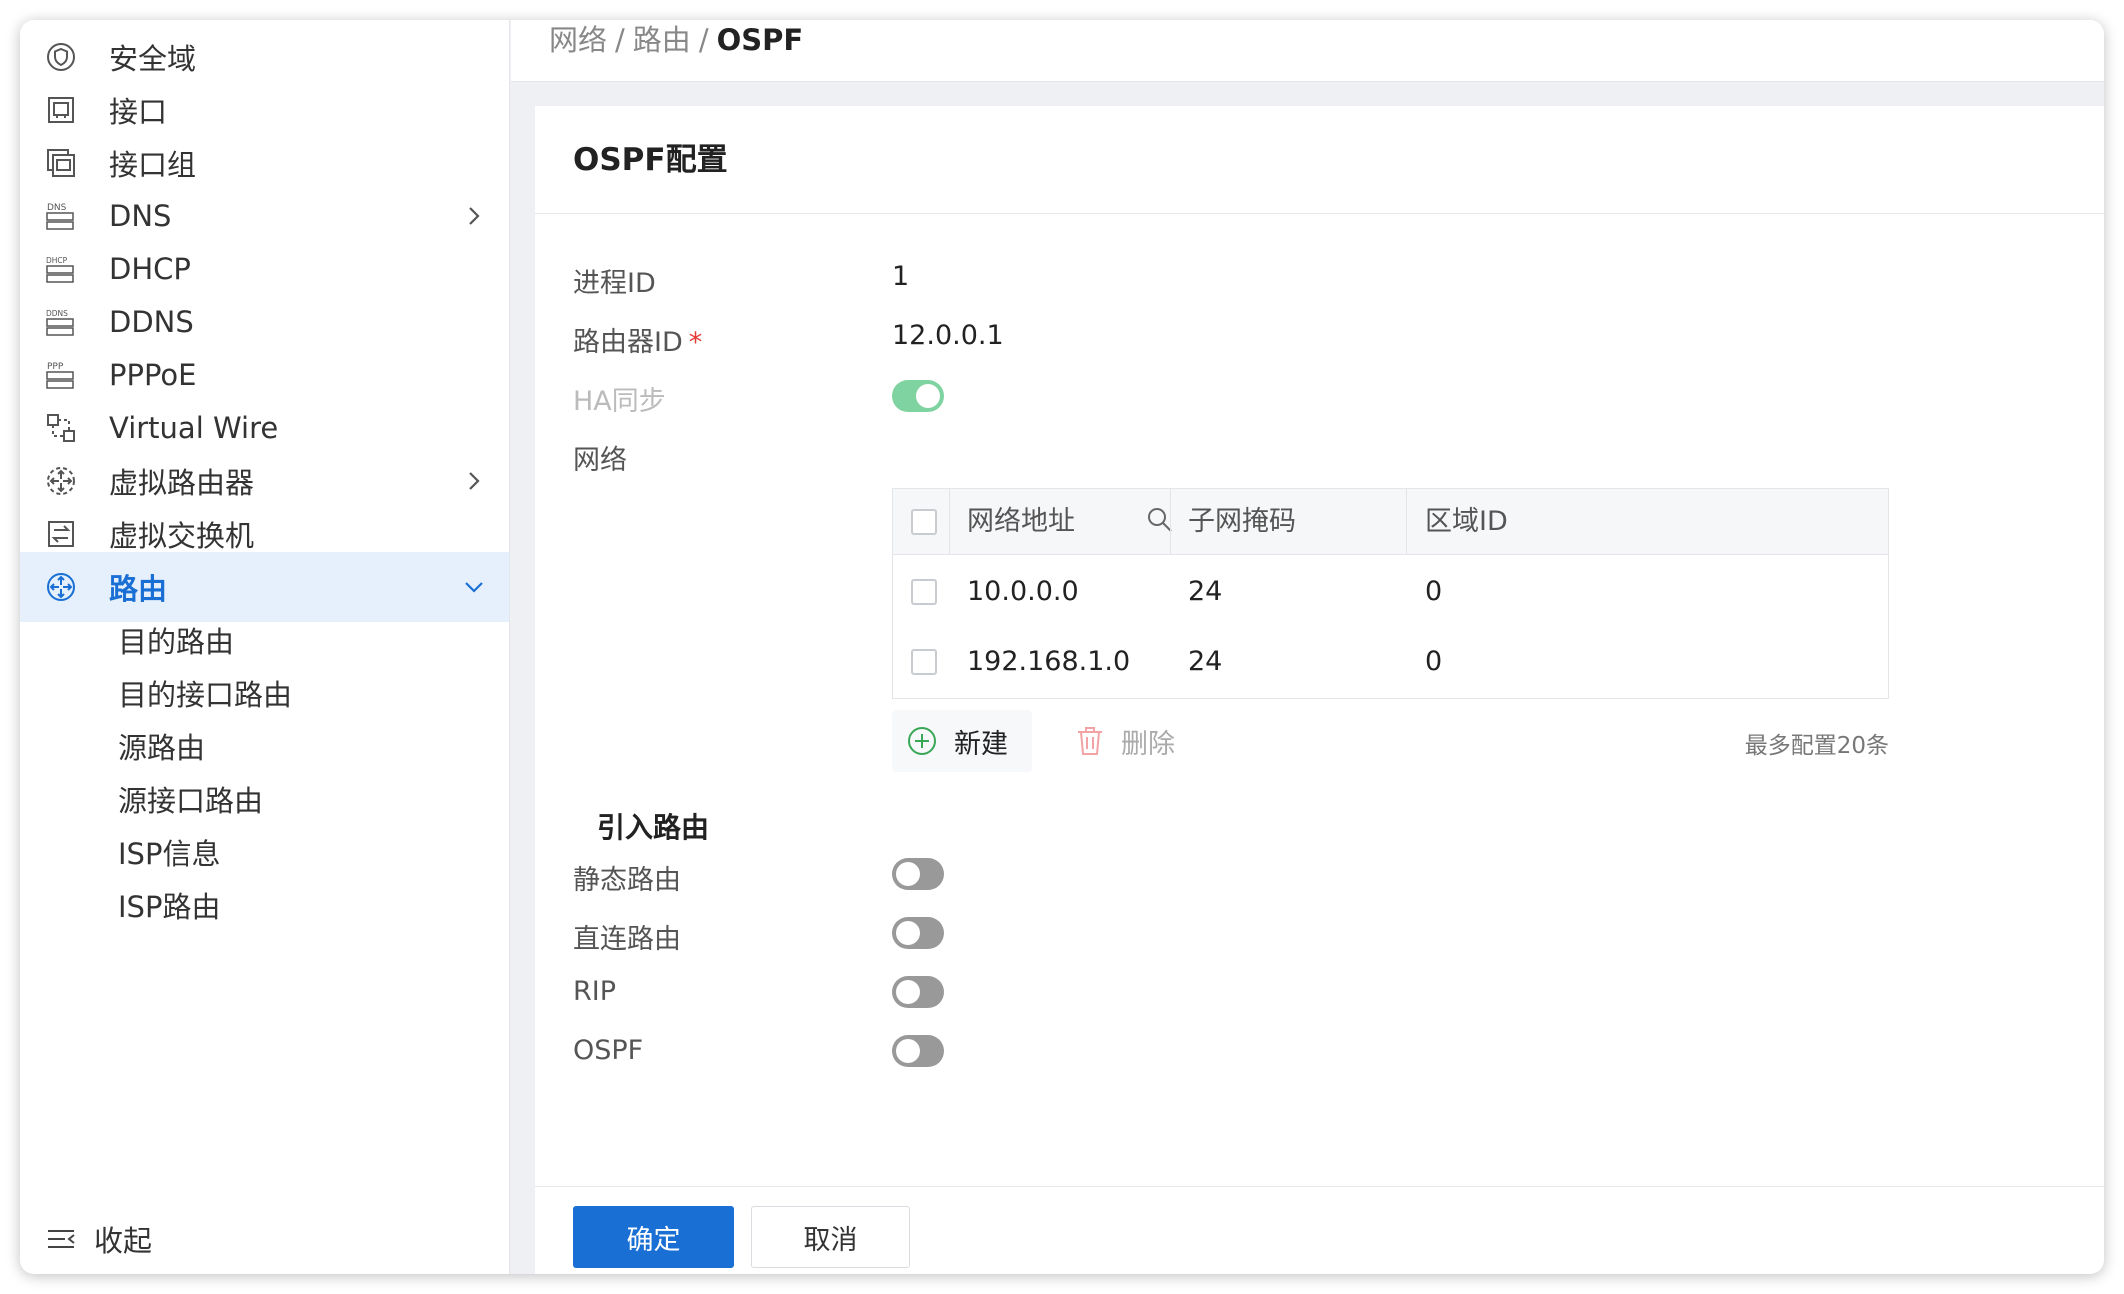 The height and width of the screenshot is (1294, 2124). I want to click on breadcrumb-item: 路由, so click(662, 40).